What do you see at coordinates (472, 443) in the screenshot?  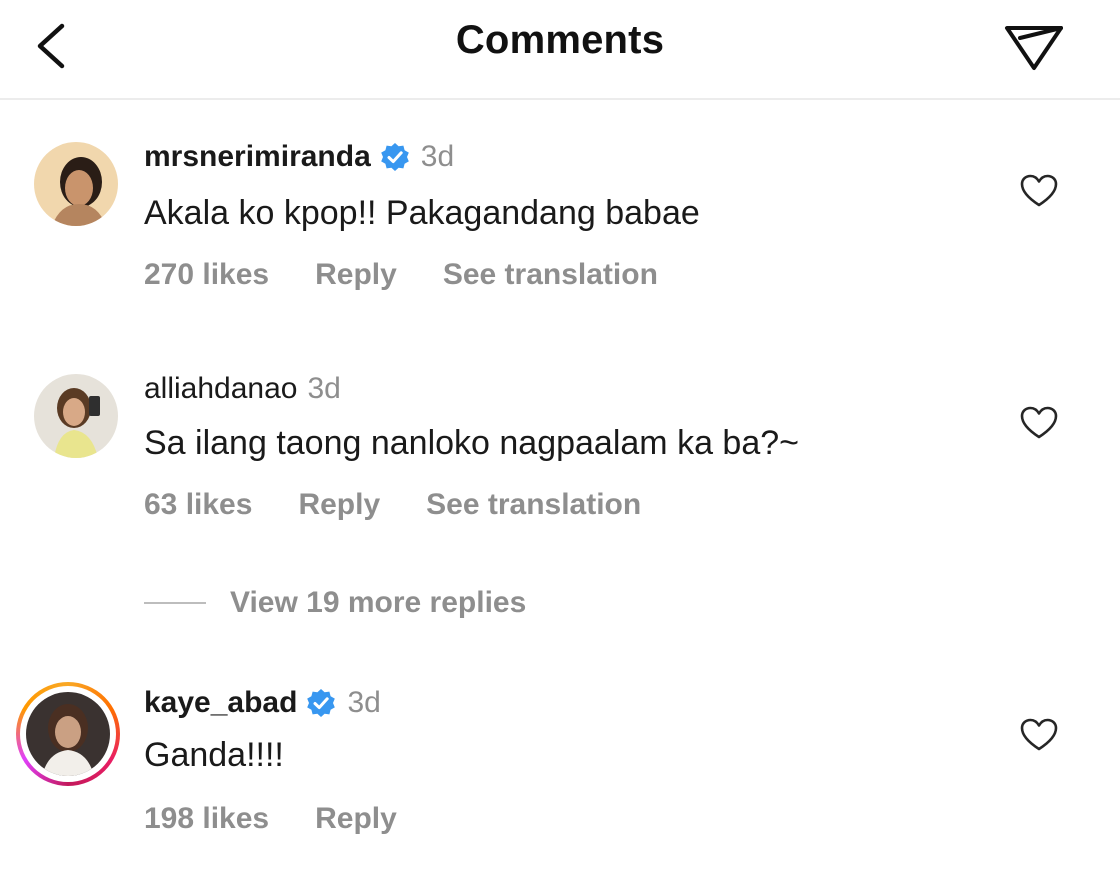 I see `comment-text: Sa ilang taong nanloko nagpaalam ka ba?~` at bounding box center [472, 443].